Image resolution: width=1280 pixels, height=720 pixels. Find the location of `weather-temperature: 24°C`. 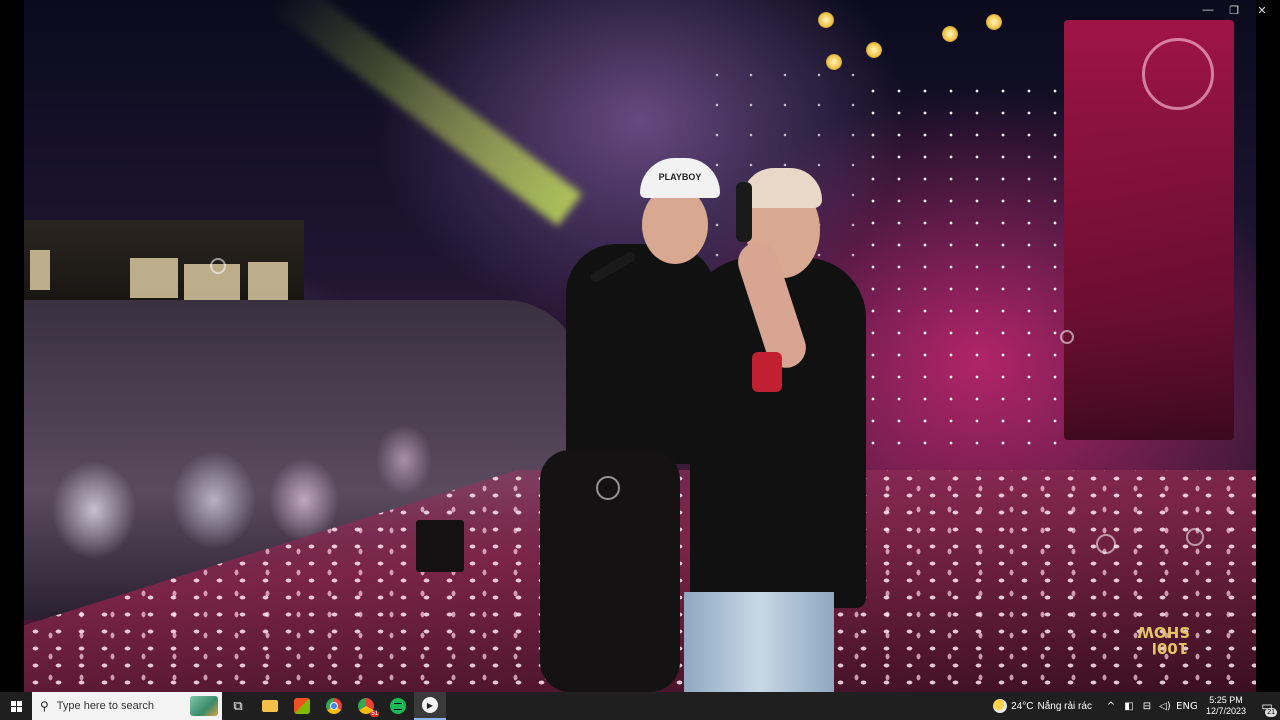

weather-temperature: 24°C is located at coordinates (1022, 706).